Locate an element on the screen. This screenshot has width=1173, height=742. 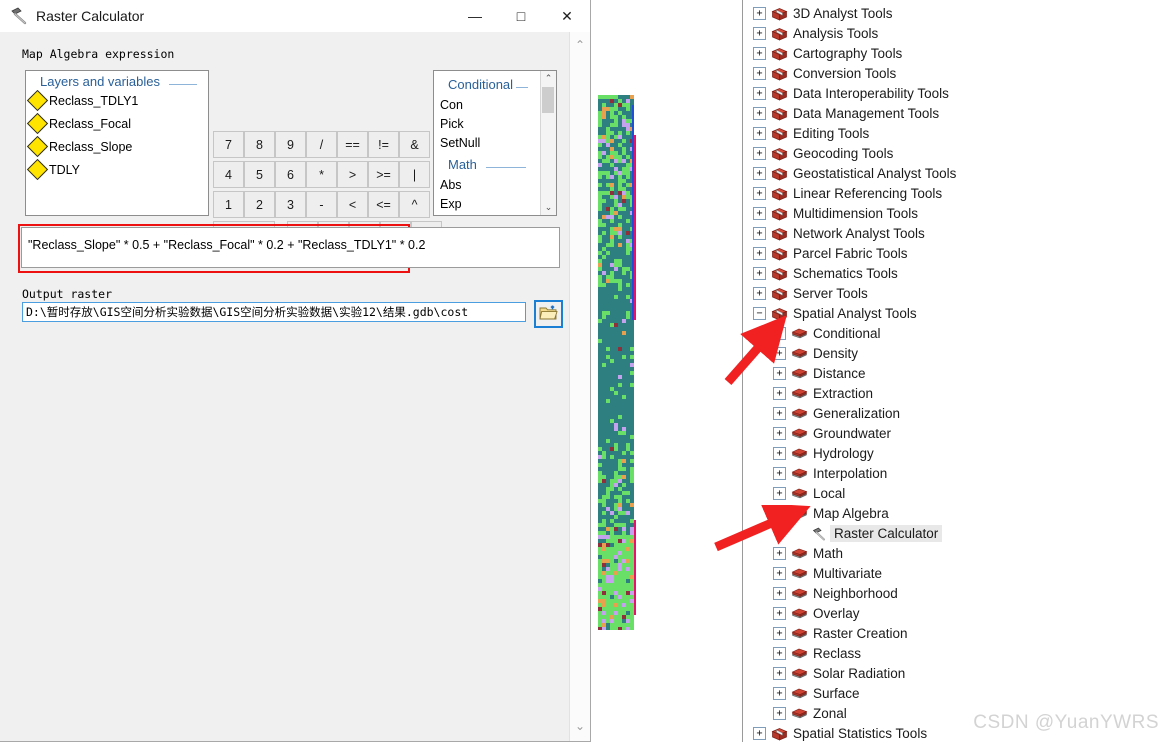
function-item: Pick is located at coordinates (452, 124).